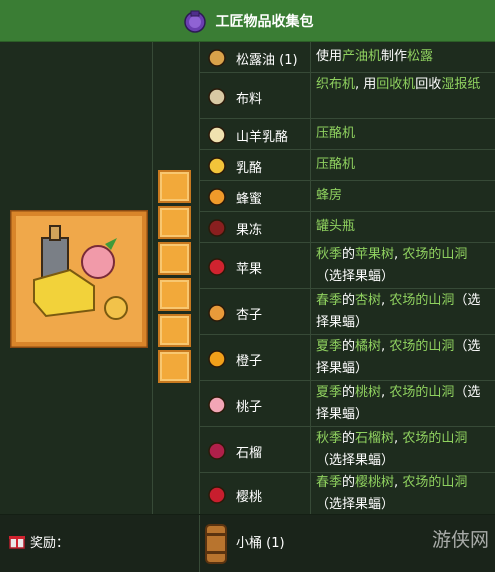 This screenshot has height=572, width=495. I want to click on pomegranate-icon, so click(217, 450).